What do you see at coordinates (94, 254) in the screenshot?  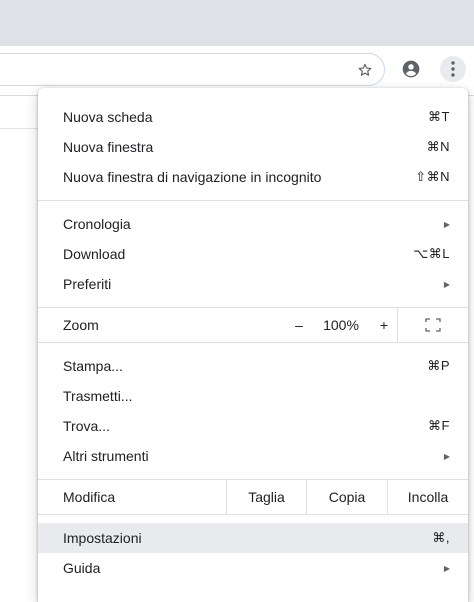 I see `menu-item-label: Download` at bounding box center [94, 254].